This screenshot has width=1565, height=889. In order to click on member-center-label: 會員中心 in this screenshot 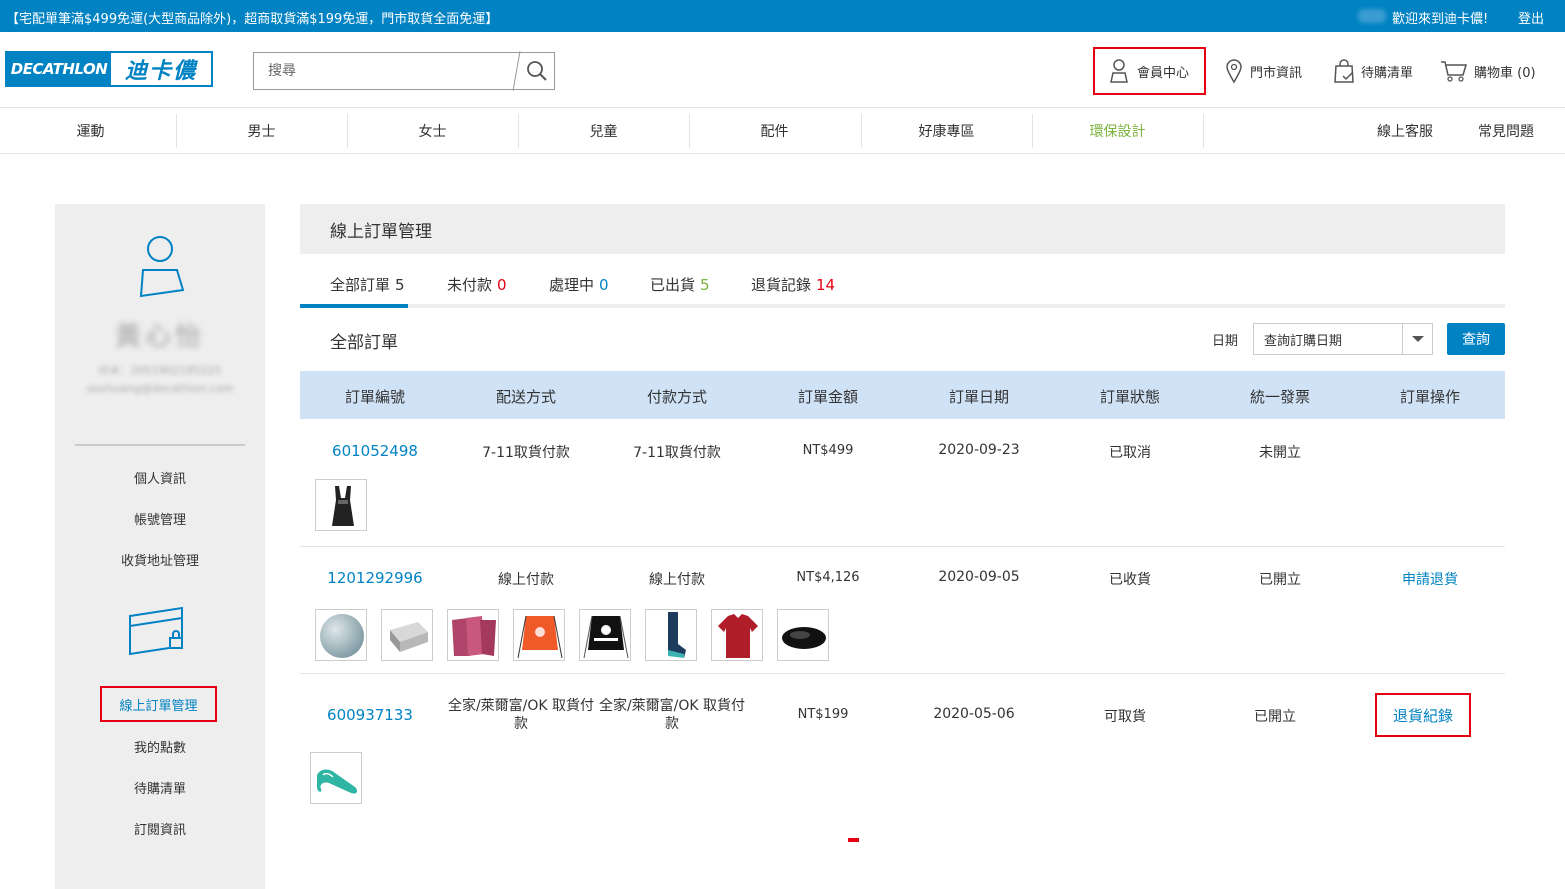, I will do `click(1163, 73)`.